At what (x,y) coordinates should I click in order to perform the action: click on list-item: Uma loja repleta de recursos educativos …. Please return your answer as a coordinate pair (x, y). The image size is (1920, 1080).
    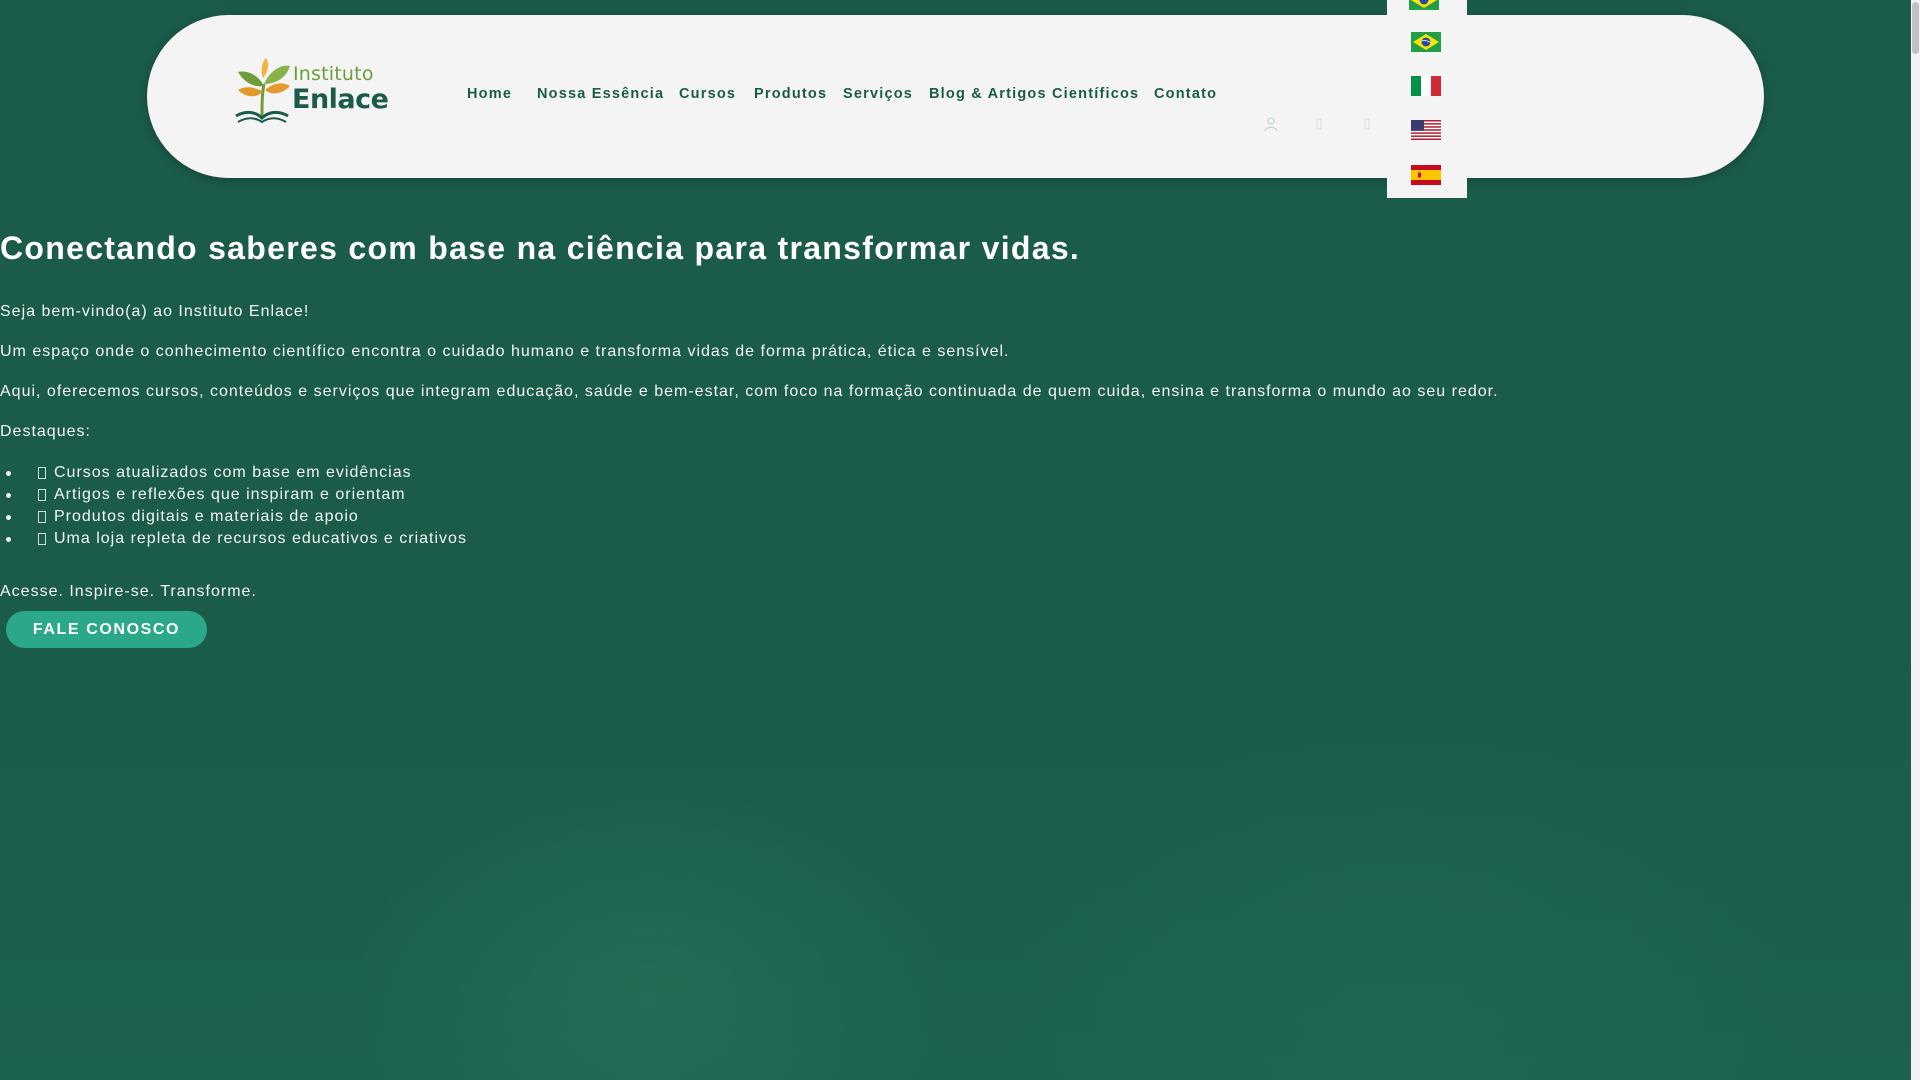
    Looking at the image, I should click on (236, 539).